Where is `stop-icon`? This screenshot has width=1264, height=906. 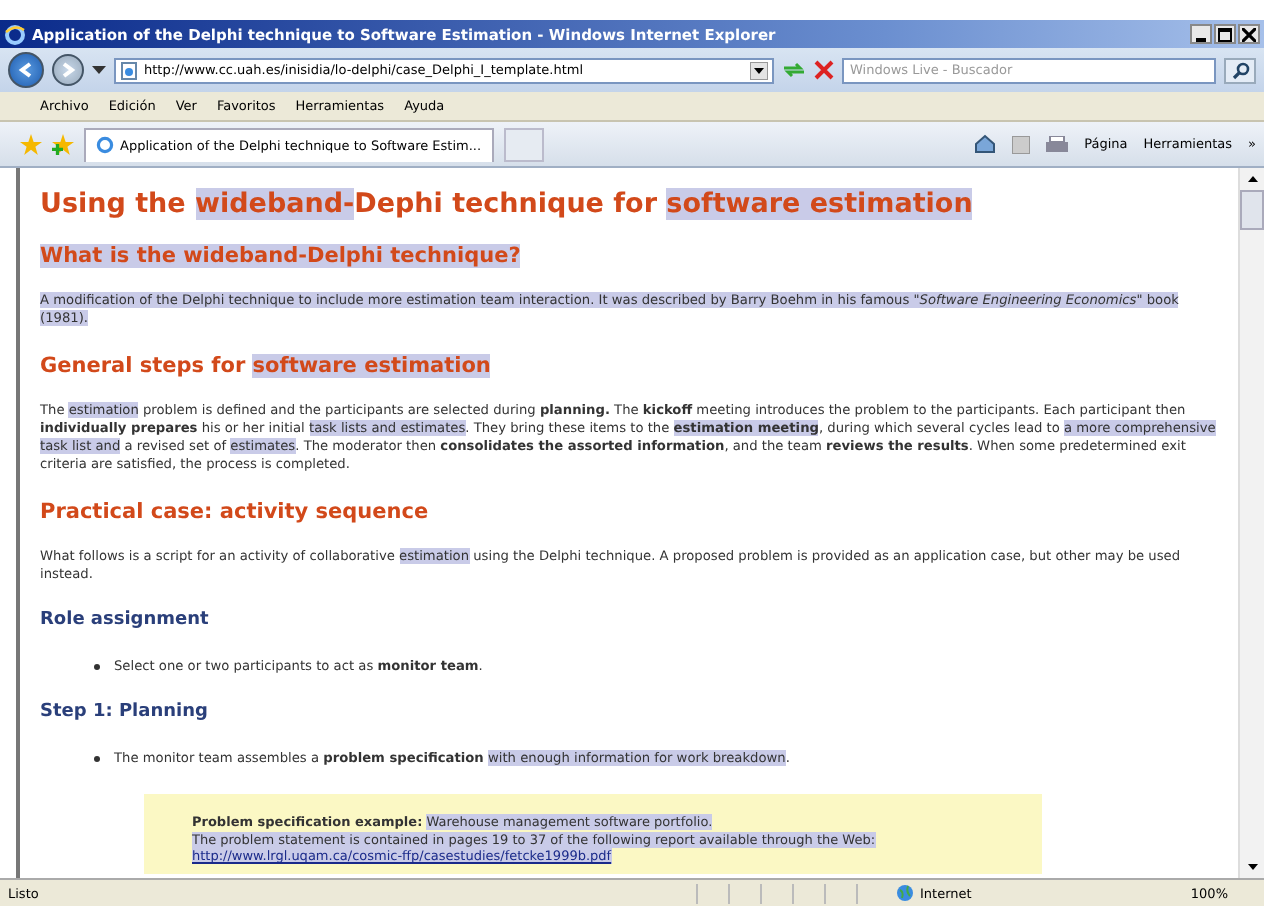
stop-icon is located at coordinates (824, 70).